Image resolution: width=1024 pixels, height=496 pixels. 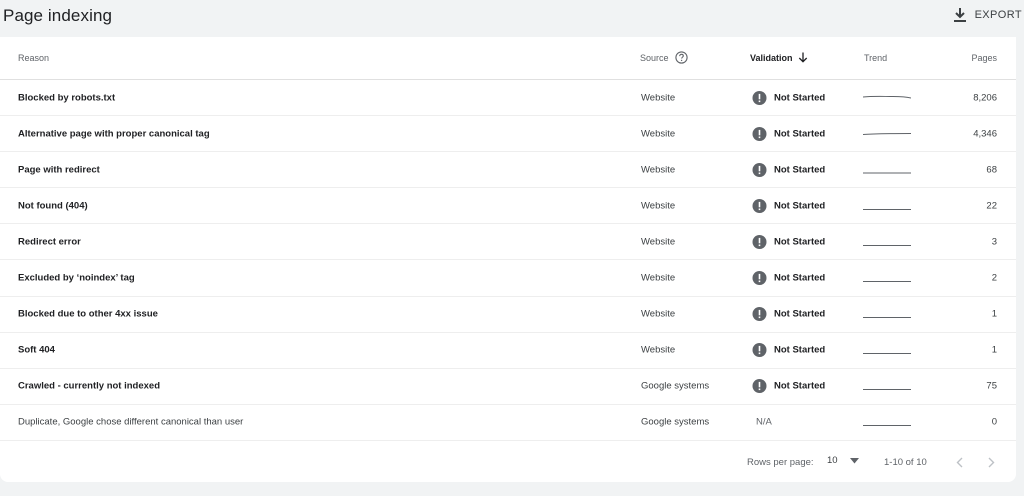 What do you see at coordinates (654, 57) in the screenshot?
I see `column-header-source-label: Source` at bounding box center [654, 57].